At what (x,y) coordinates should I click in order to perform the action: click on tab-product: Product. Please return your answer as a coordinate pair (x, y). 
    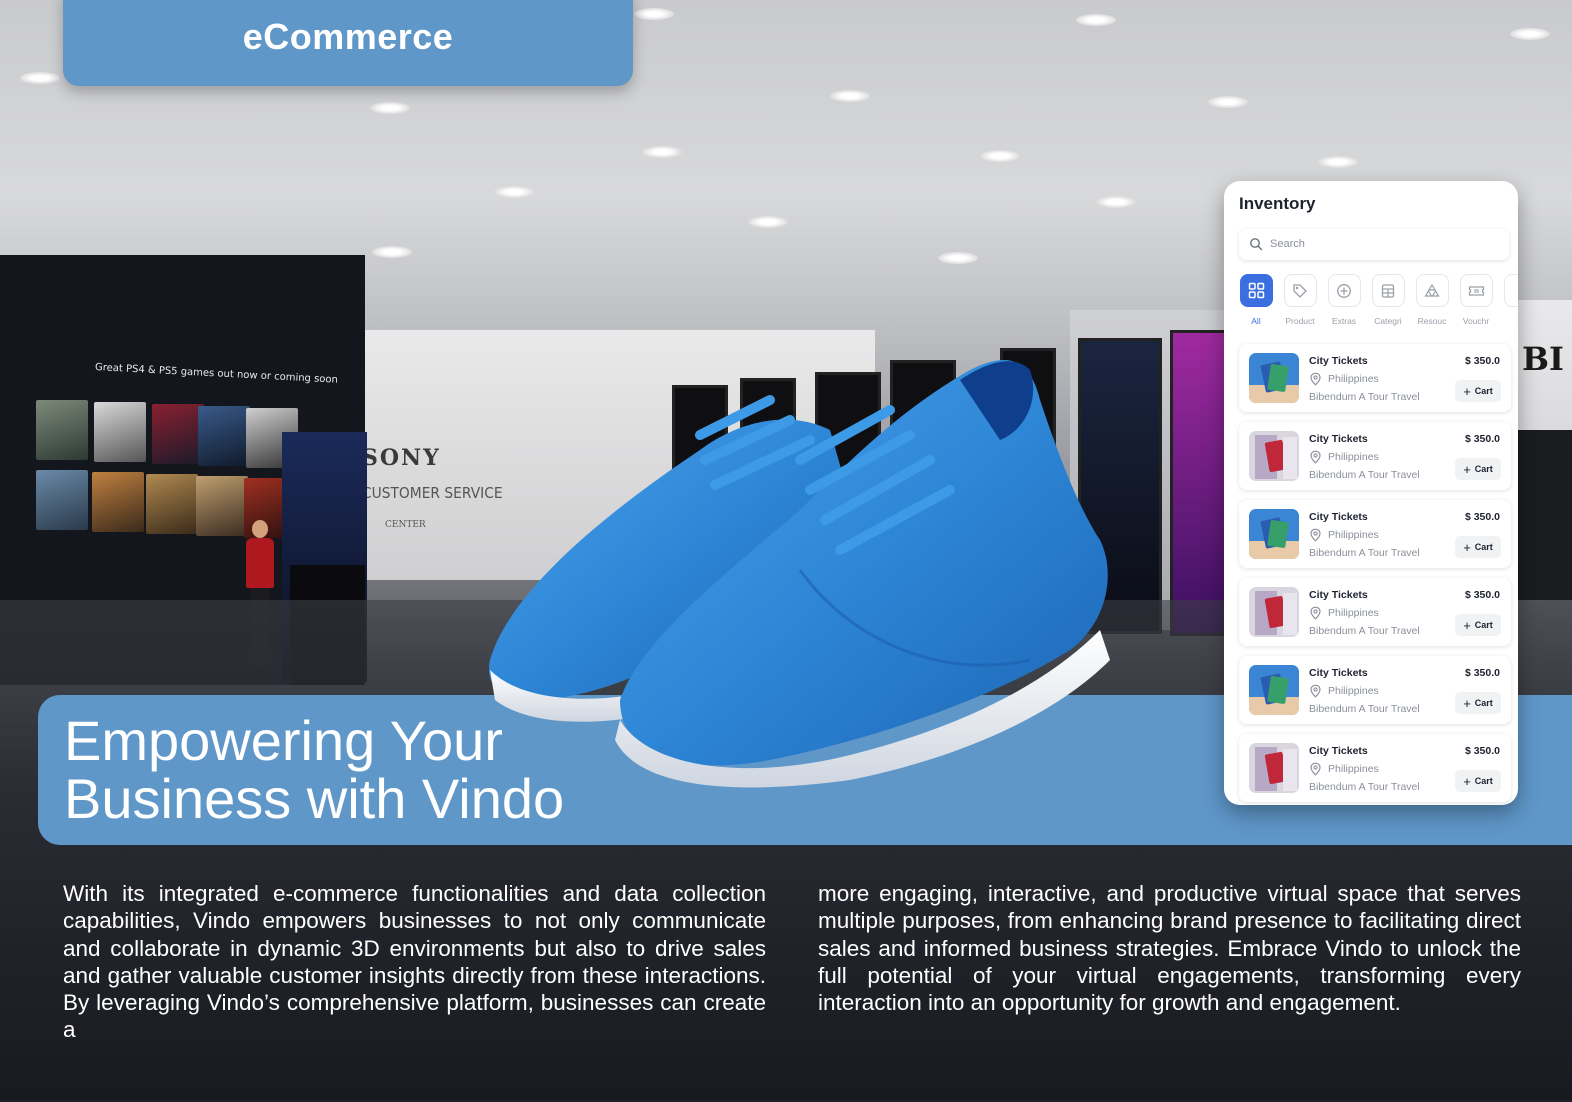
    Looking at the image, I should click on (1300, 300).